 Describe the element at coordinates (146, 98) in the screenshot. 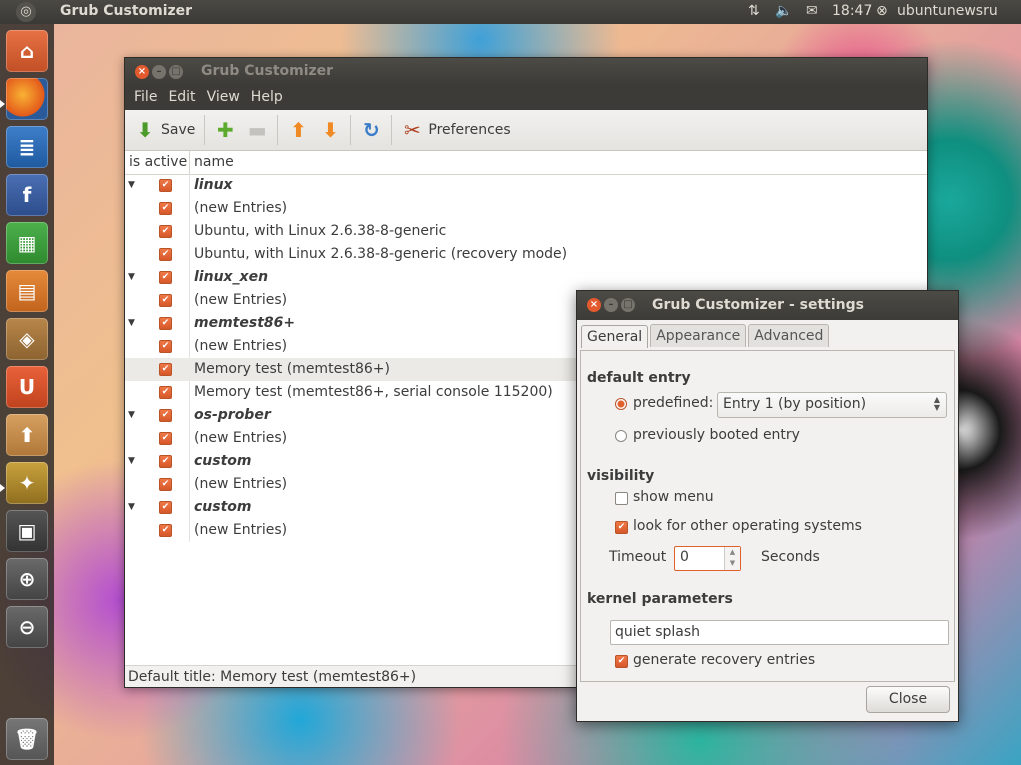

I see `menu-file: File` at that location.